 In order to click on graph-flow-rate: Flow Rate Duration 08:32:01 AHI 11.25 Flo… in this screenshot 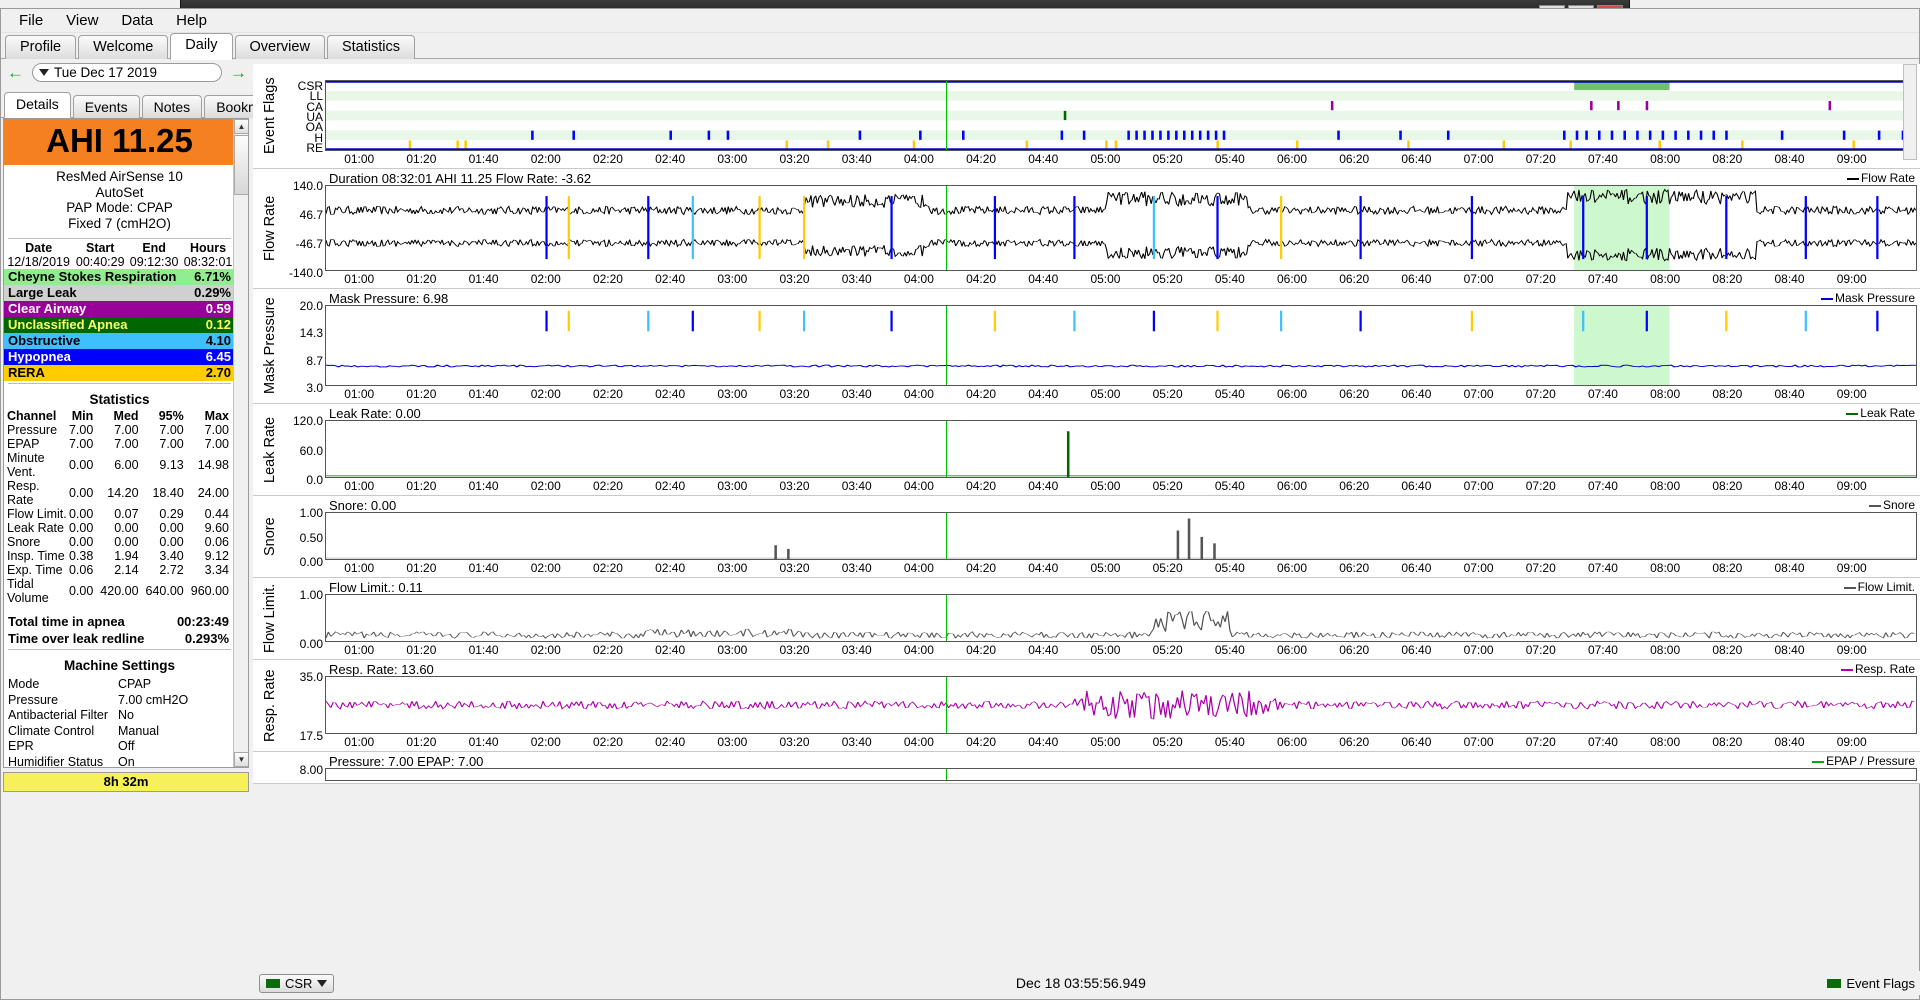, I will do `click(1086, 229)`.